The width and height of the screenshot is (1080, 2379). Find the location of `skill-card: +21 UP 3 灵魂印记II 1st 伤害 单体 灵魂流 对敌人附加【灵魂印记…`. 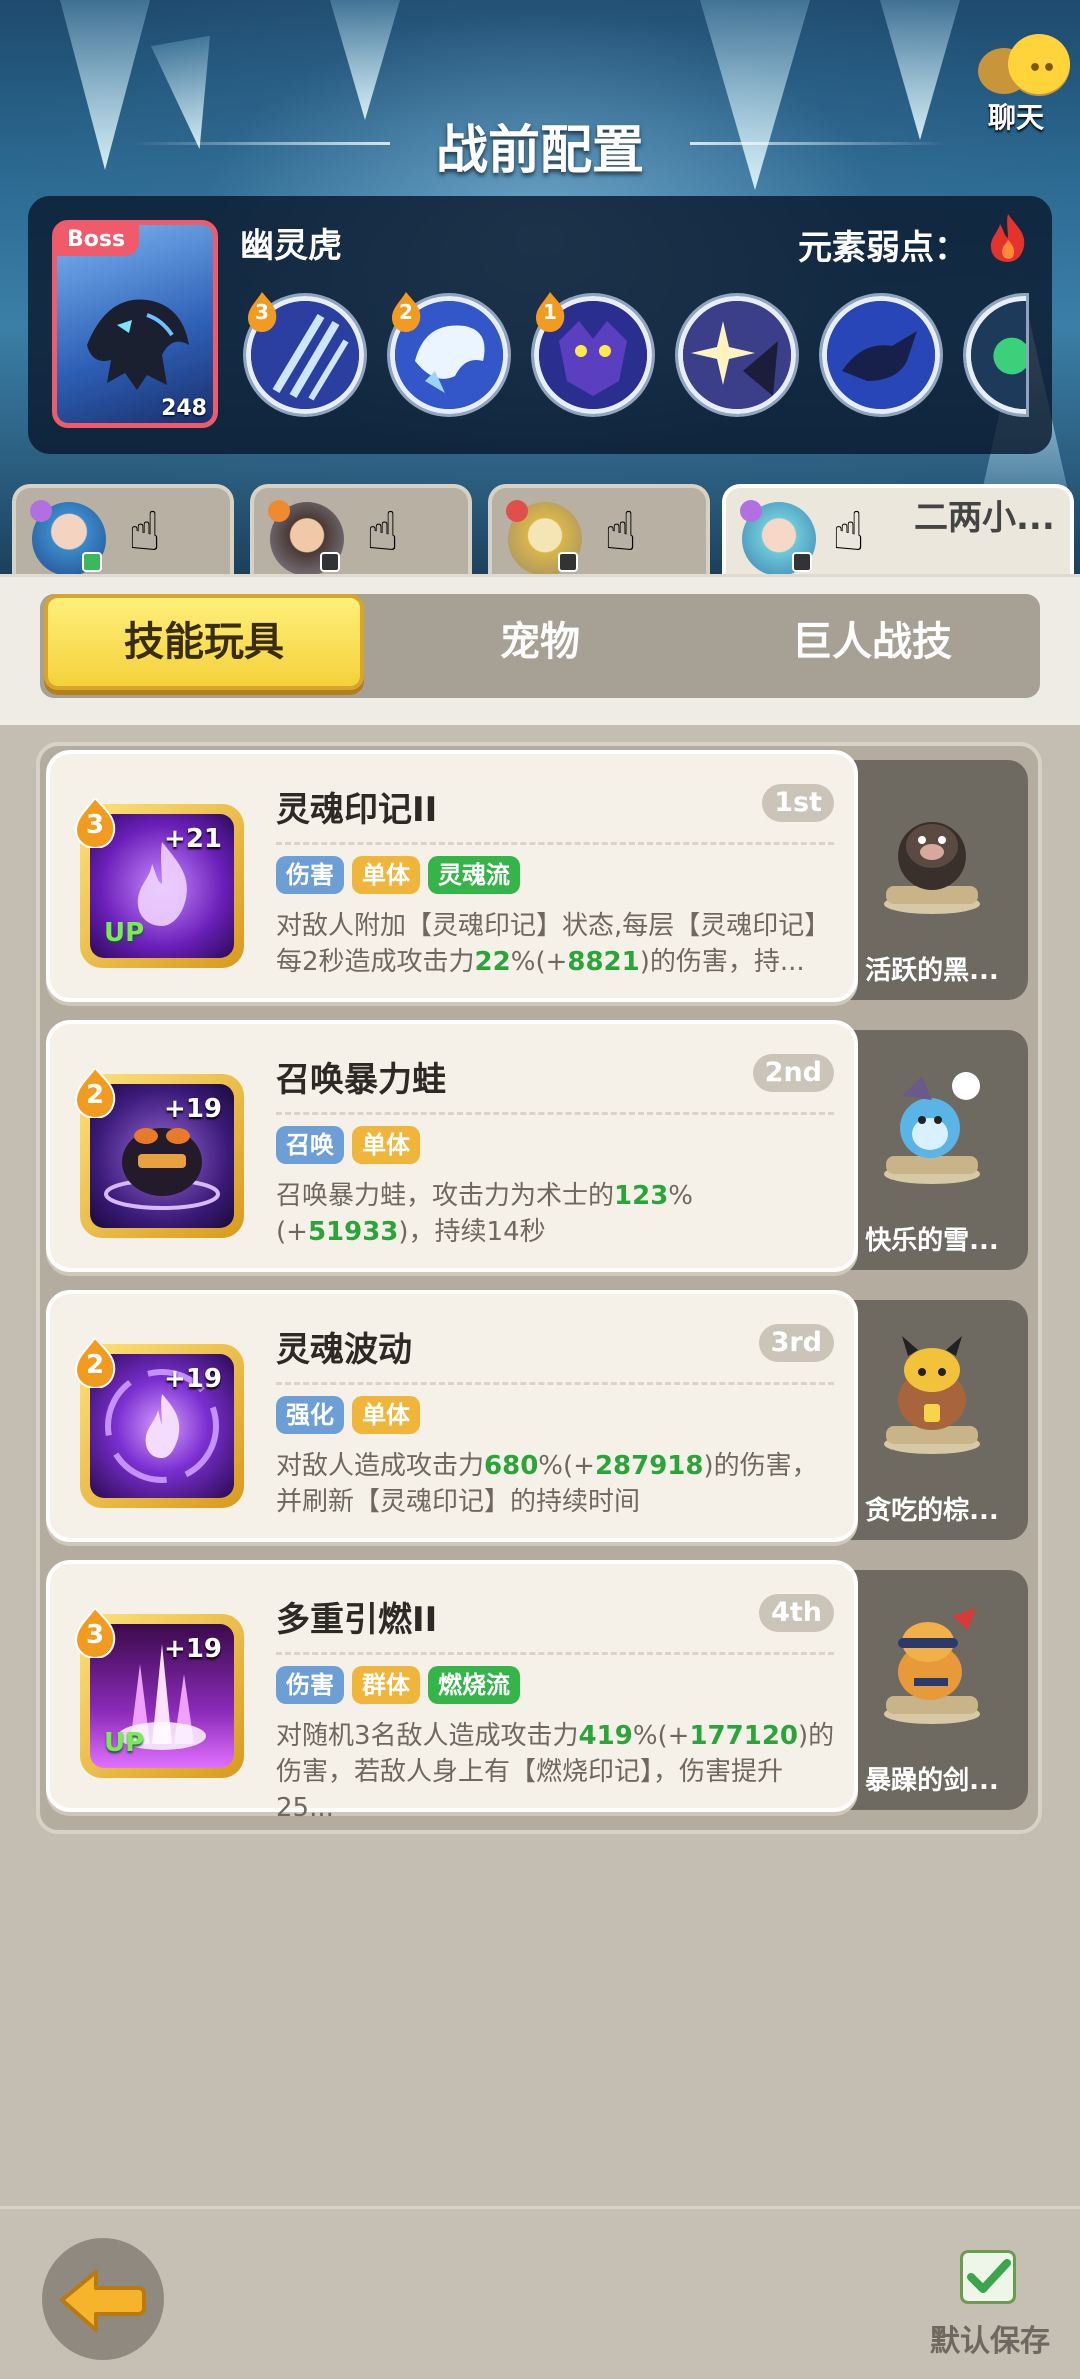

skill-card: +21 UP 3 灵魂印记II 1st 伤害 单体 灵魂流 对敌人附加【灵魂印记… is located at coordinates (452, 876).